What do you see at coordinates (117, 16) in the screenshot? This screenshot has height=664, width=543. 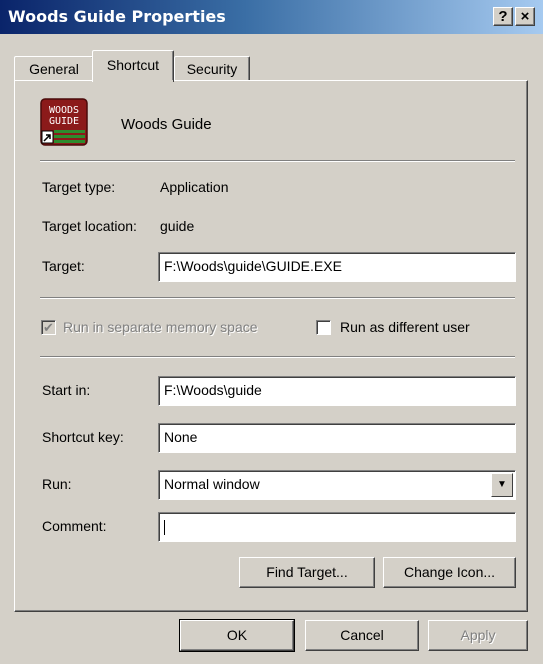 I see `window-title: Woods Guide Properties` at bounding box center [117, 16].